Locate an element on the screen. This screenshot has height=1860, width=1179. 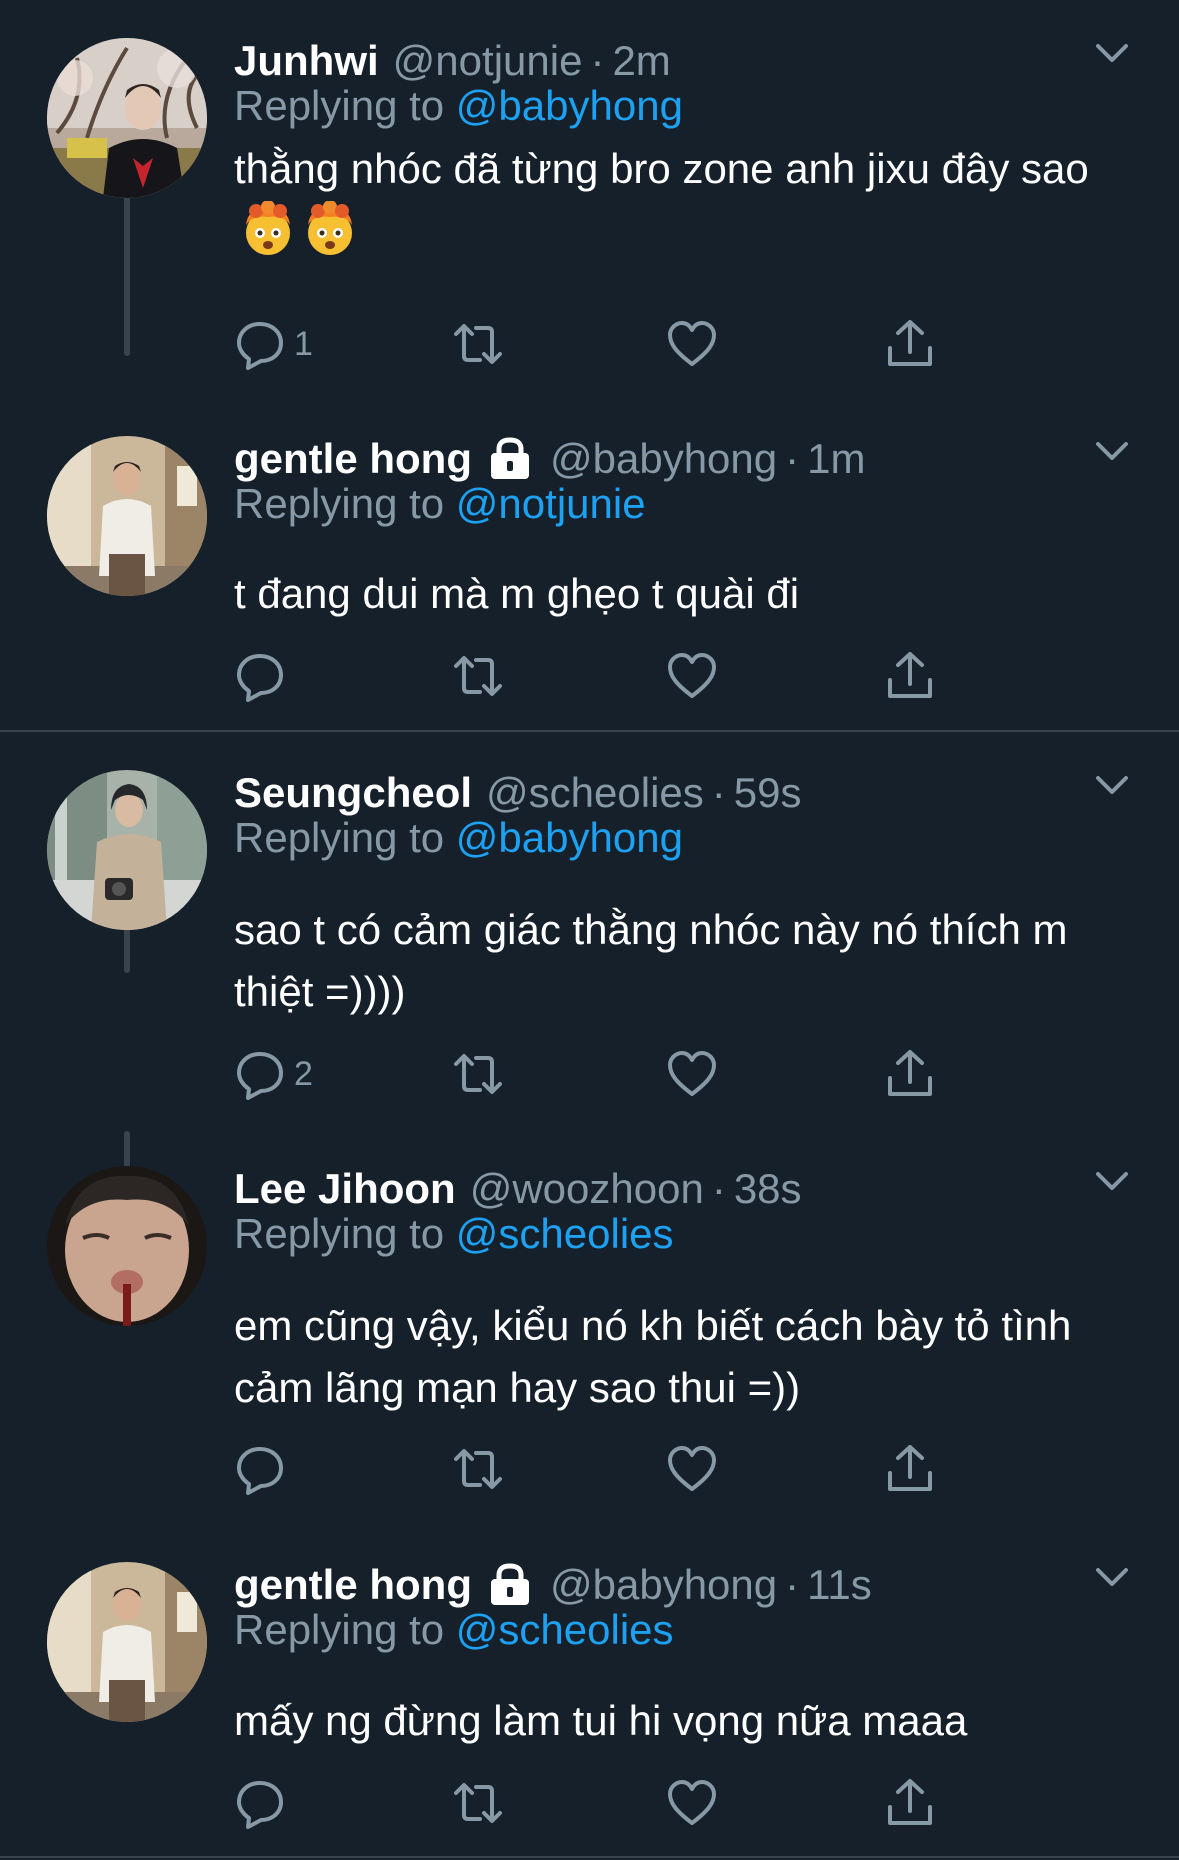
tweet-header: Junhwi @notjunie · 2m is located at coordinates (452, 61).